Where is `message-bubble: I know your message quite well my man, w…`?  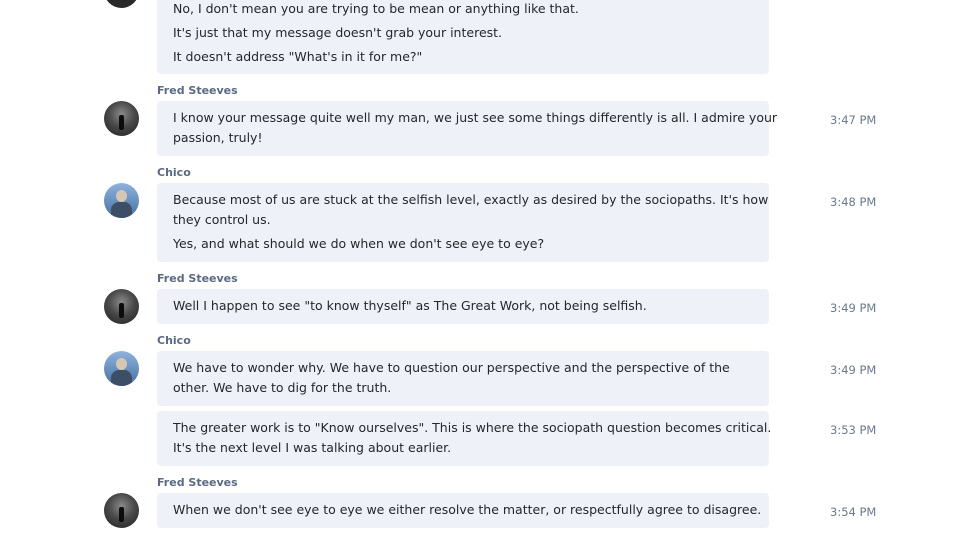
message-bubble: I know your message quite well my man, w… is located at coordinates (467, 128).